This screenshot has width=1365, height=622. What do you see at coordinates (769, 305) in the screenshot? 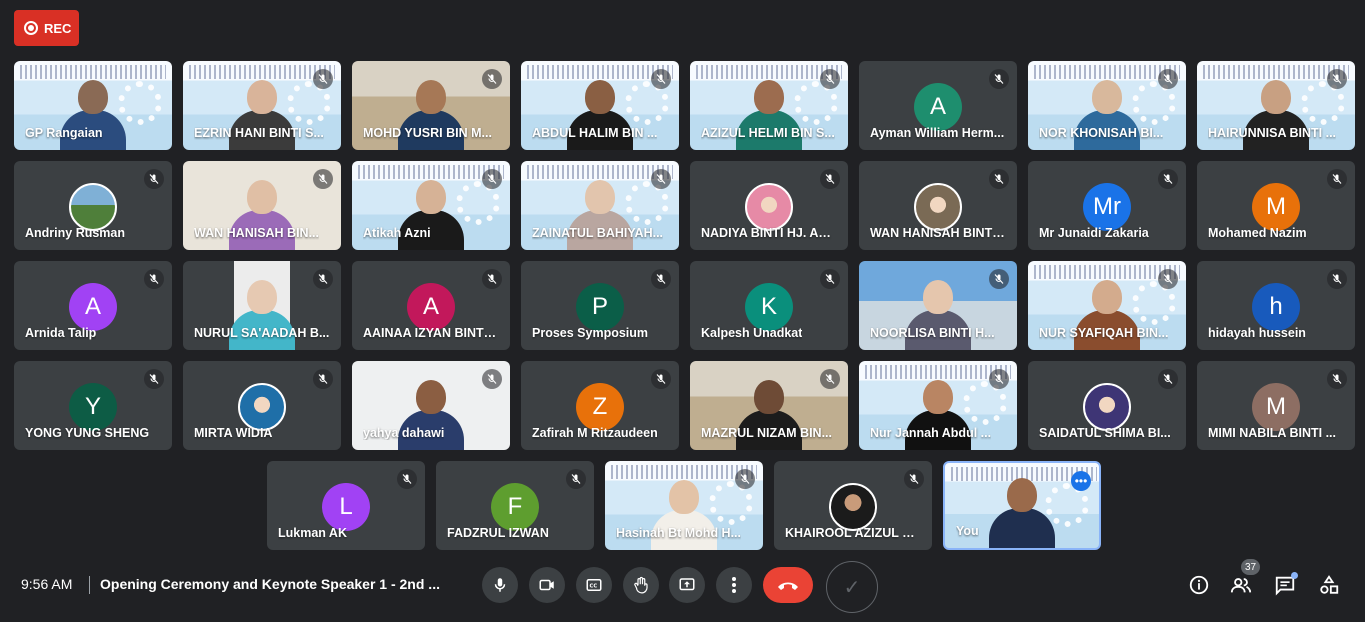
I see `participant-tile: K Kalpesh Unadkat` at bounding box center [769, 305].